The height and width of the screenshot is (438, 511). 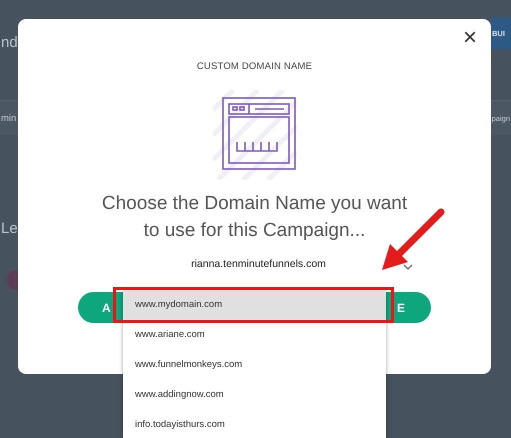 What do you see at coordinates (254, 66) in the screenshot?
I see `dialog-title: CUSTOM DOMAIN NAME` at bounding box center [254, 66].